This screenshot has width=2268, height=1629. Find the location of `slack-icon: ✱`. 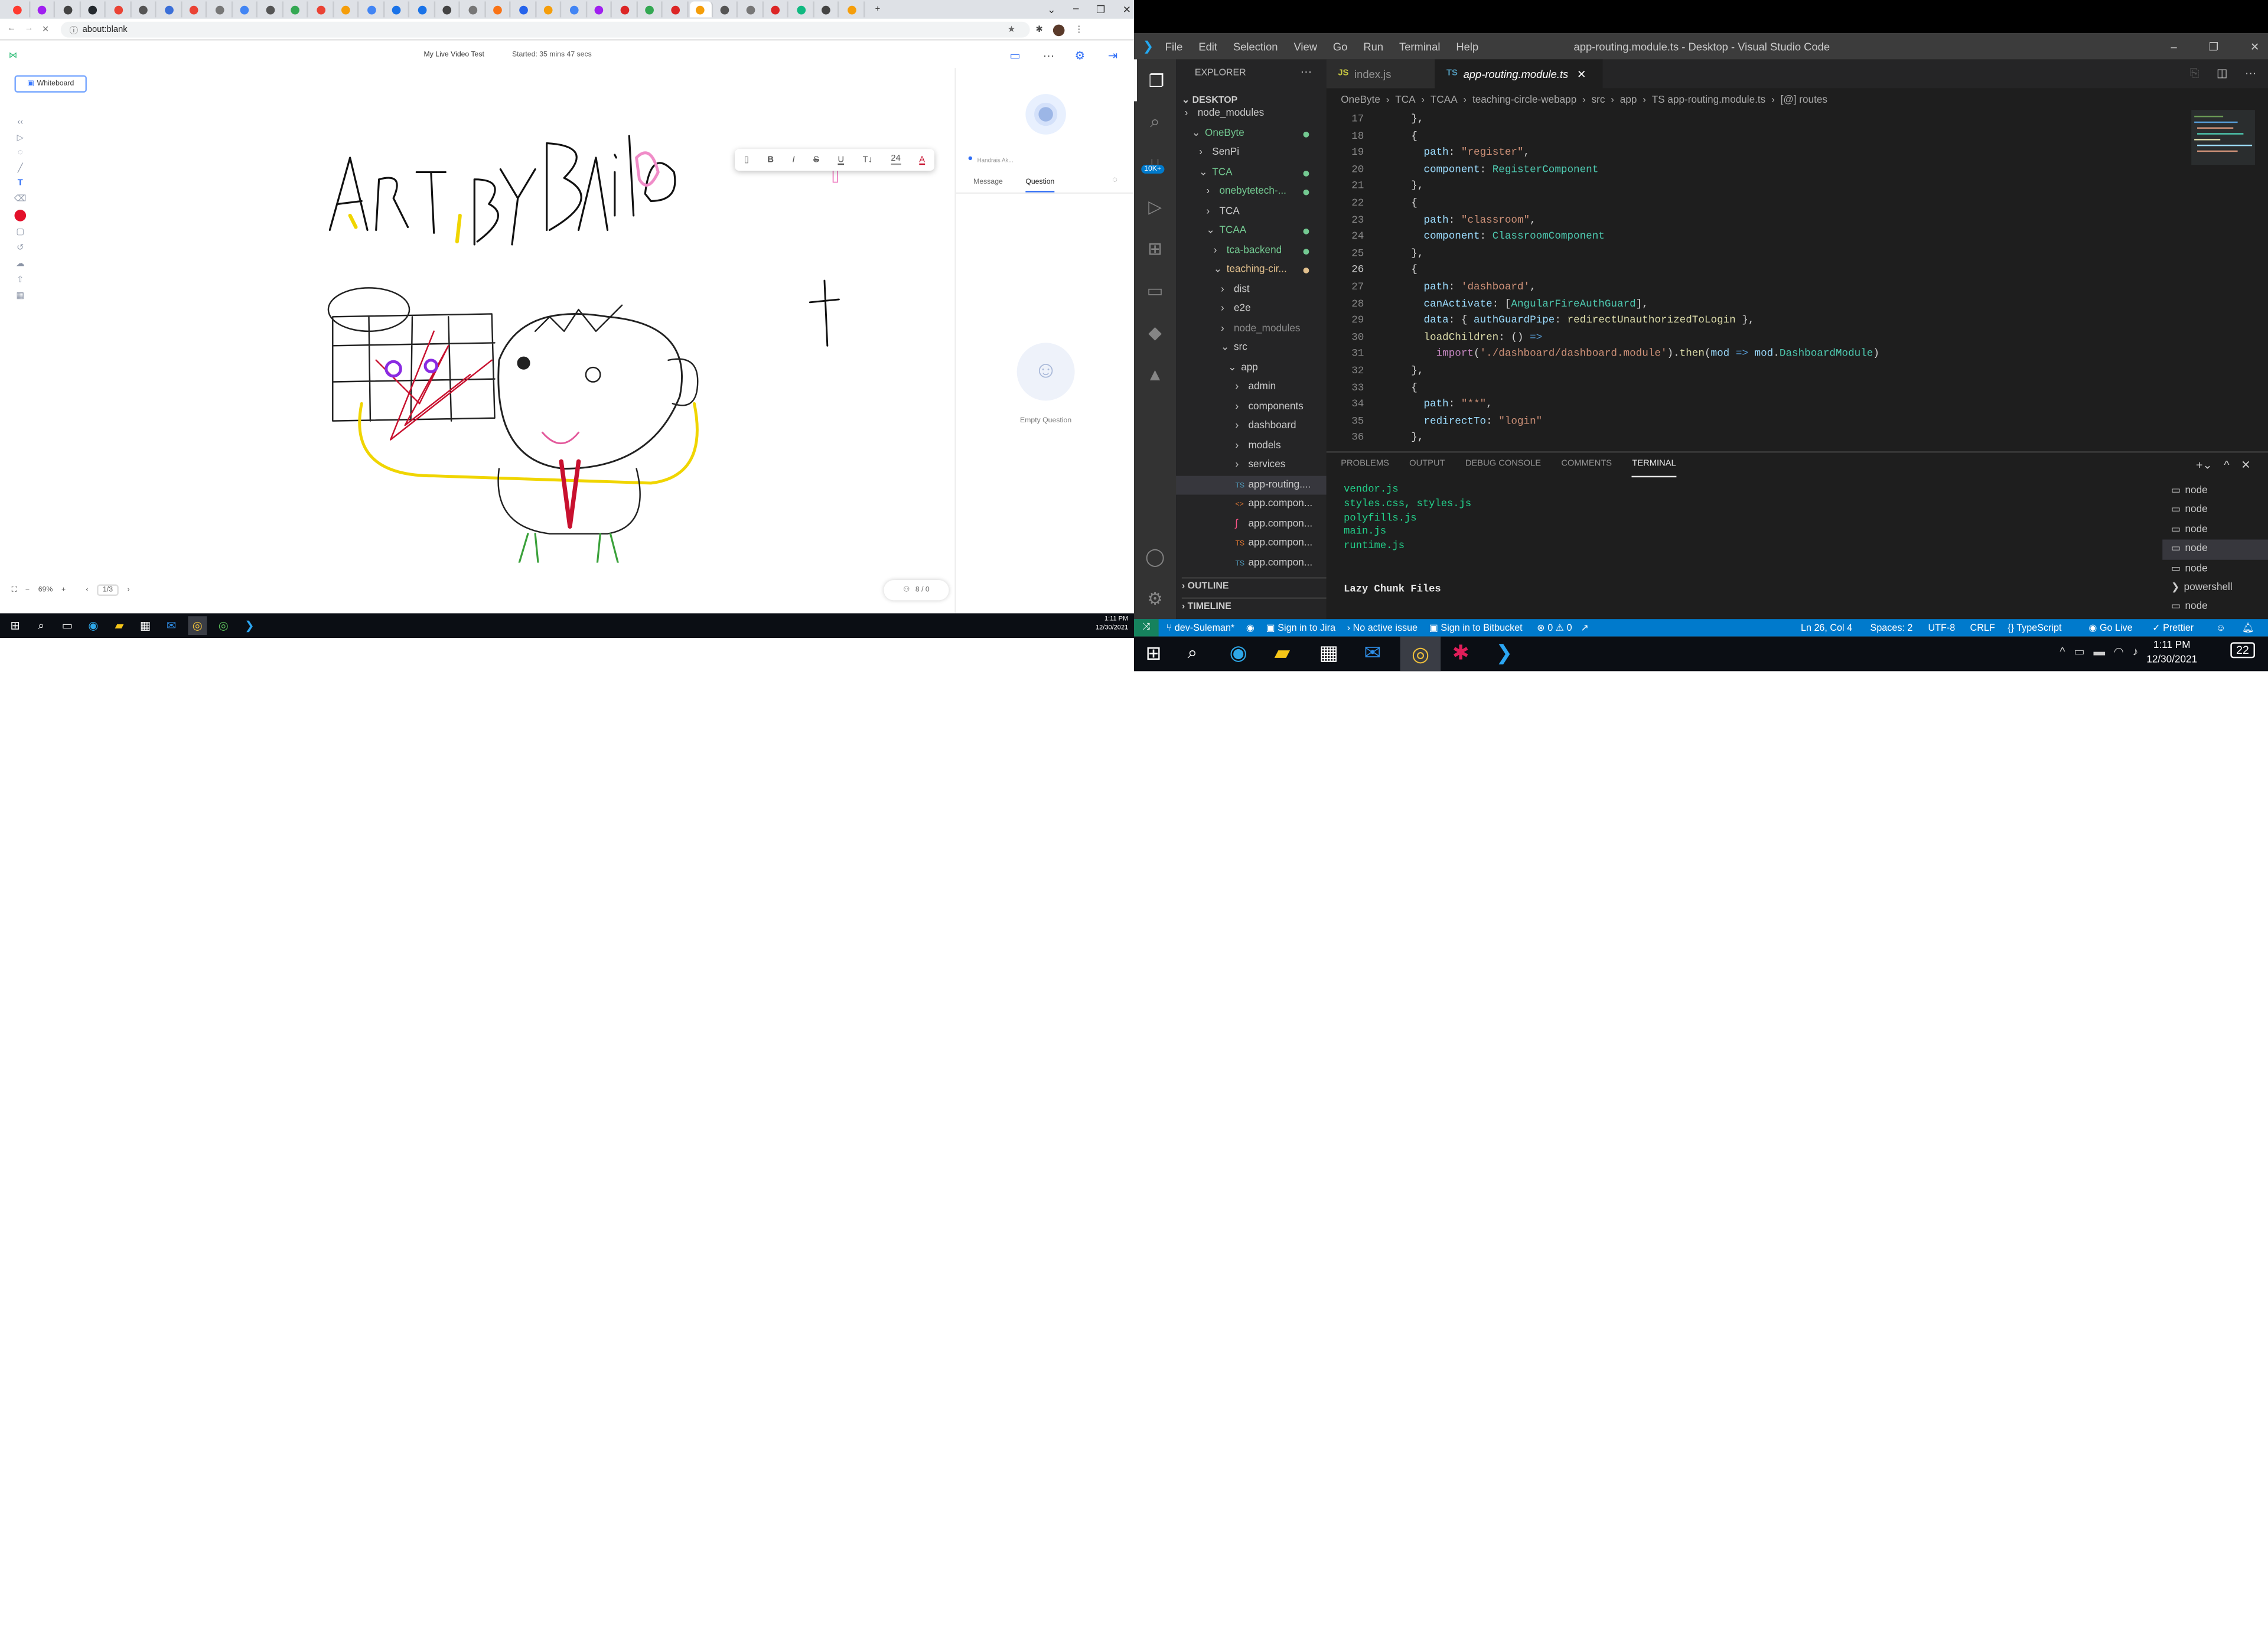

slack-icon: ✱ is located at coordinates (1460, 653).